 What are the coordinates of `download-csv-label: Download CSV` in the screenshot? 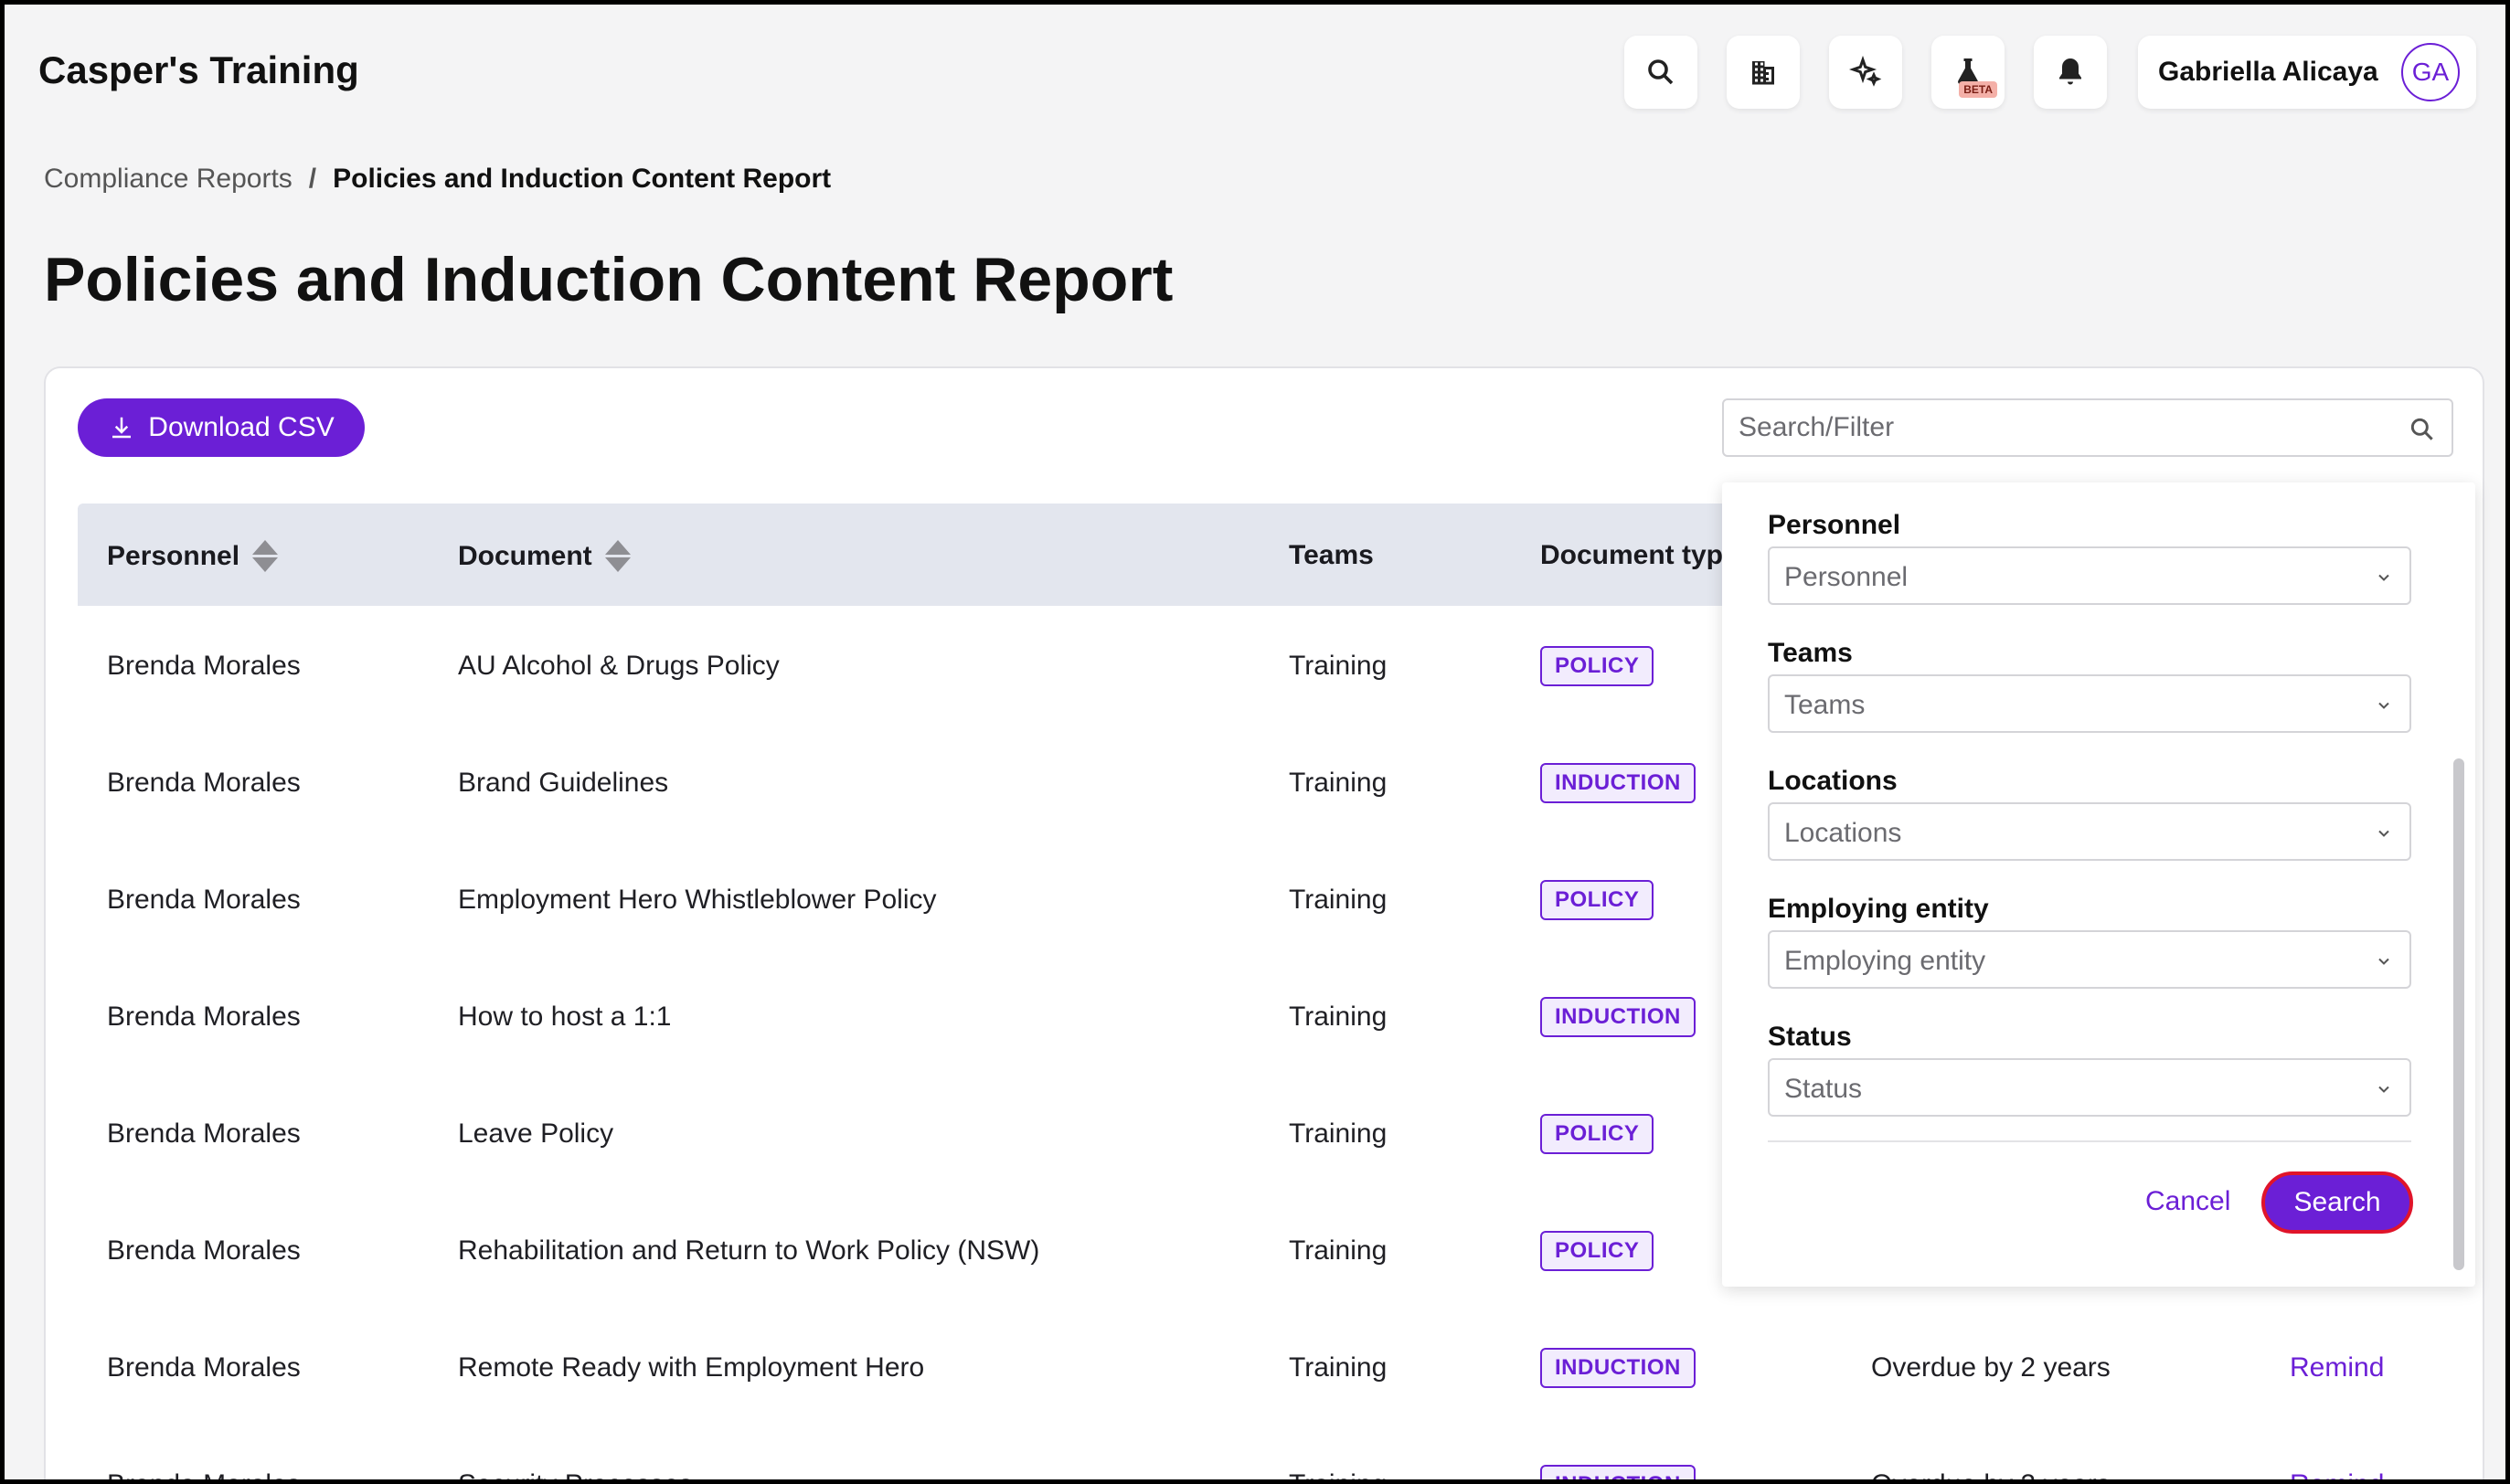 It's located at (241, 427).